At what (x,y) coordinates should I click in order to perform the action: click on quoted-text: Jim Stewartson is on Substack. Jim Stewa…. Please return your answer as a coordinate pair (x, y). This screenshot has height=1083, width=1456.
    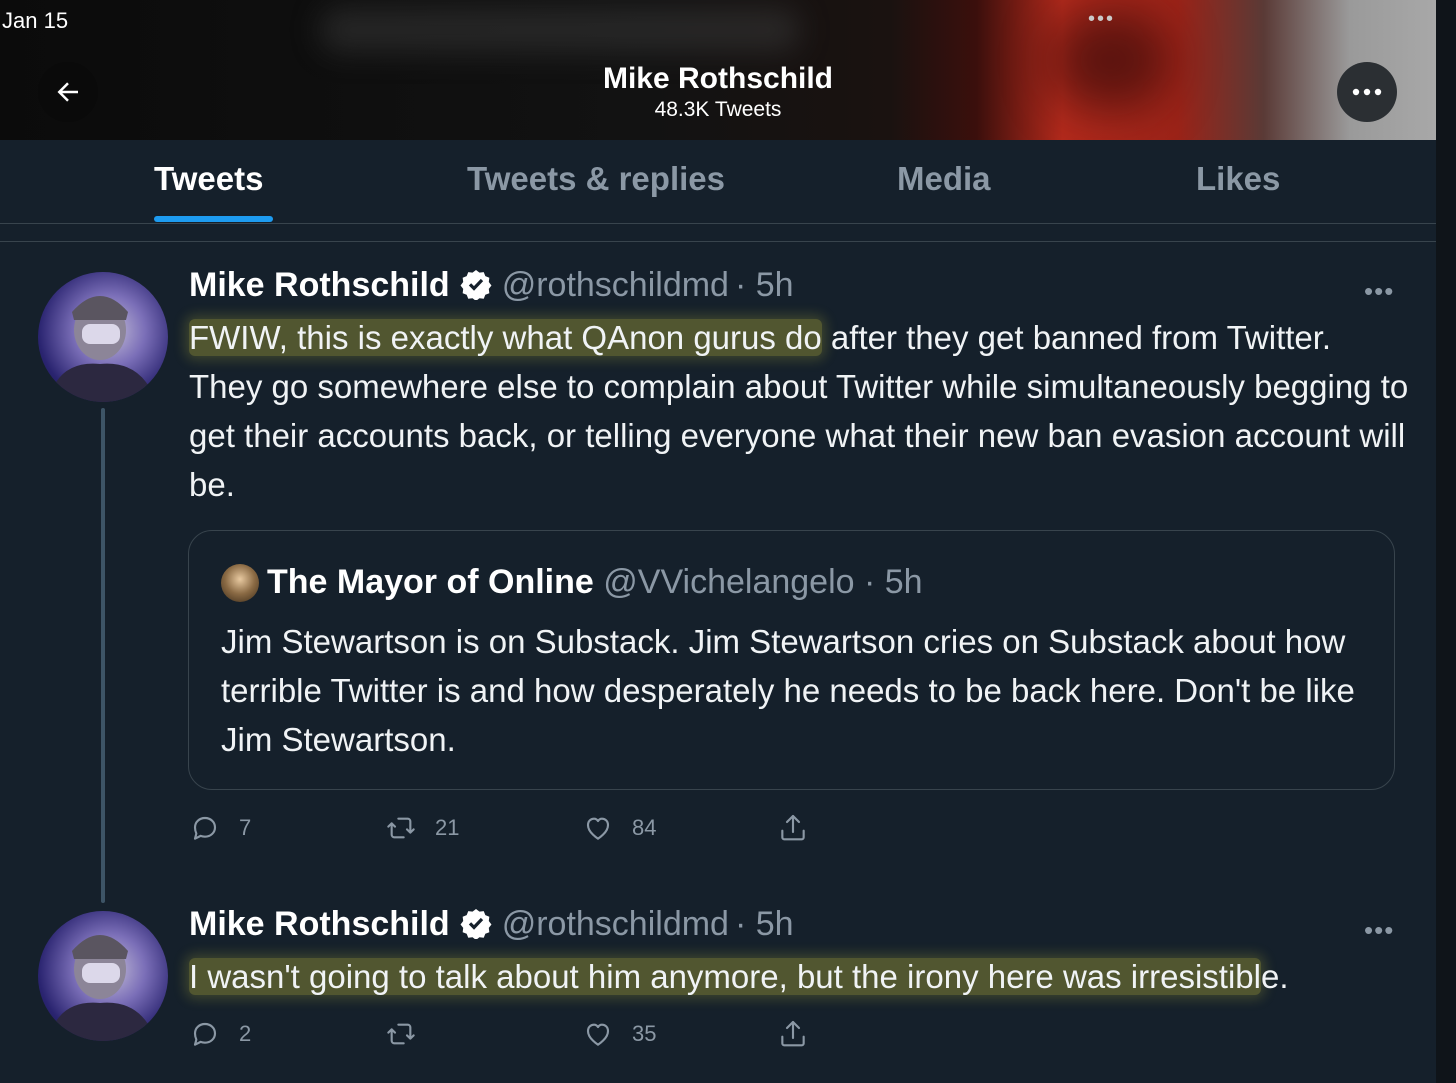
    Looking at the image, I should click on (788, 690).